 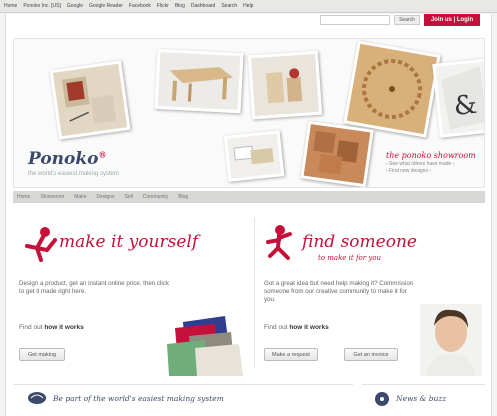 I want to click on felt-swatches-image, so click(x=205, y=346).